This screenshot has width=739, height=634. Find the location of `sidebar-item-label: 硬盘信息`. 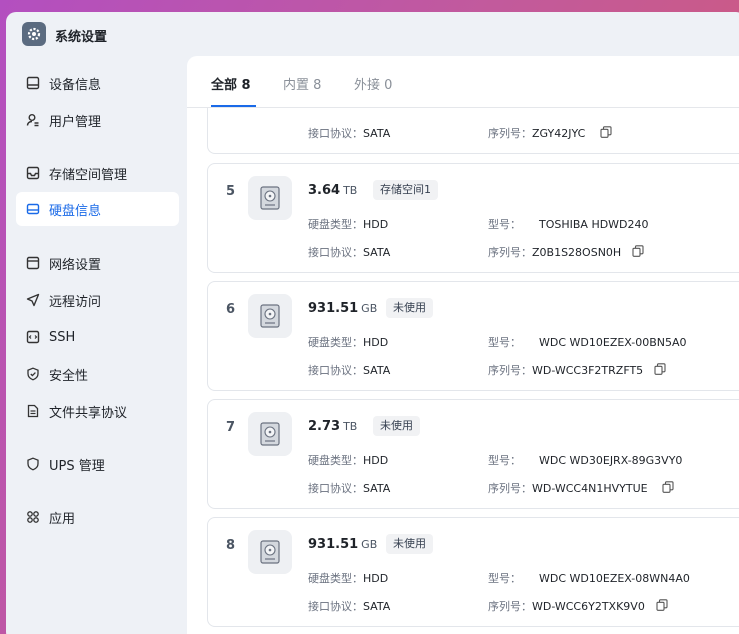

sidebar-item-label: 硬盘信息 is located at coordinates (75, 211).